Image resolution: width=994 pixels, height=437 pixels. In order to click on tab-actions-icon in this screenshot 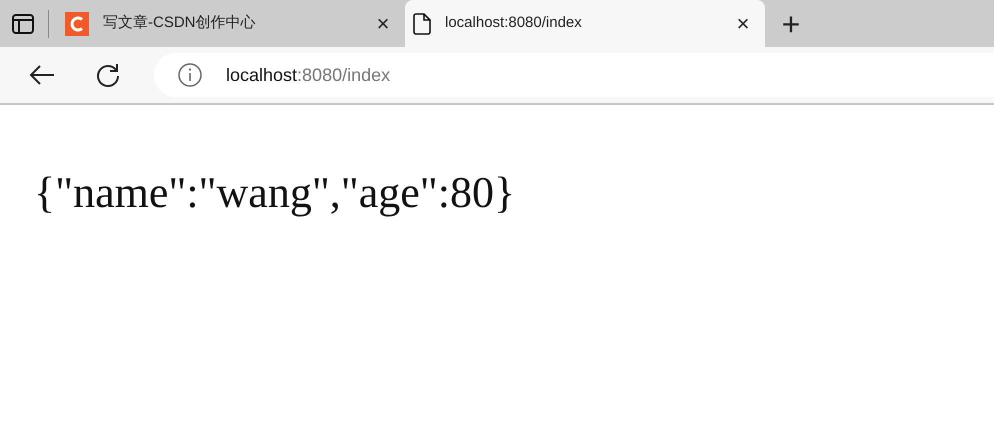, I will do `click(23, 24)`.